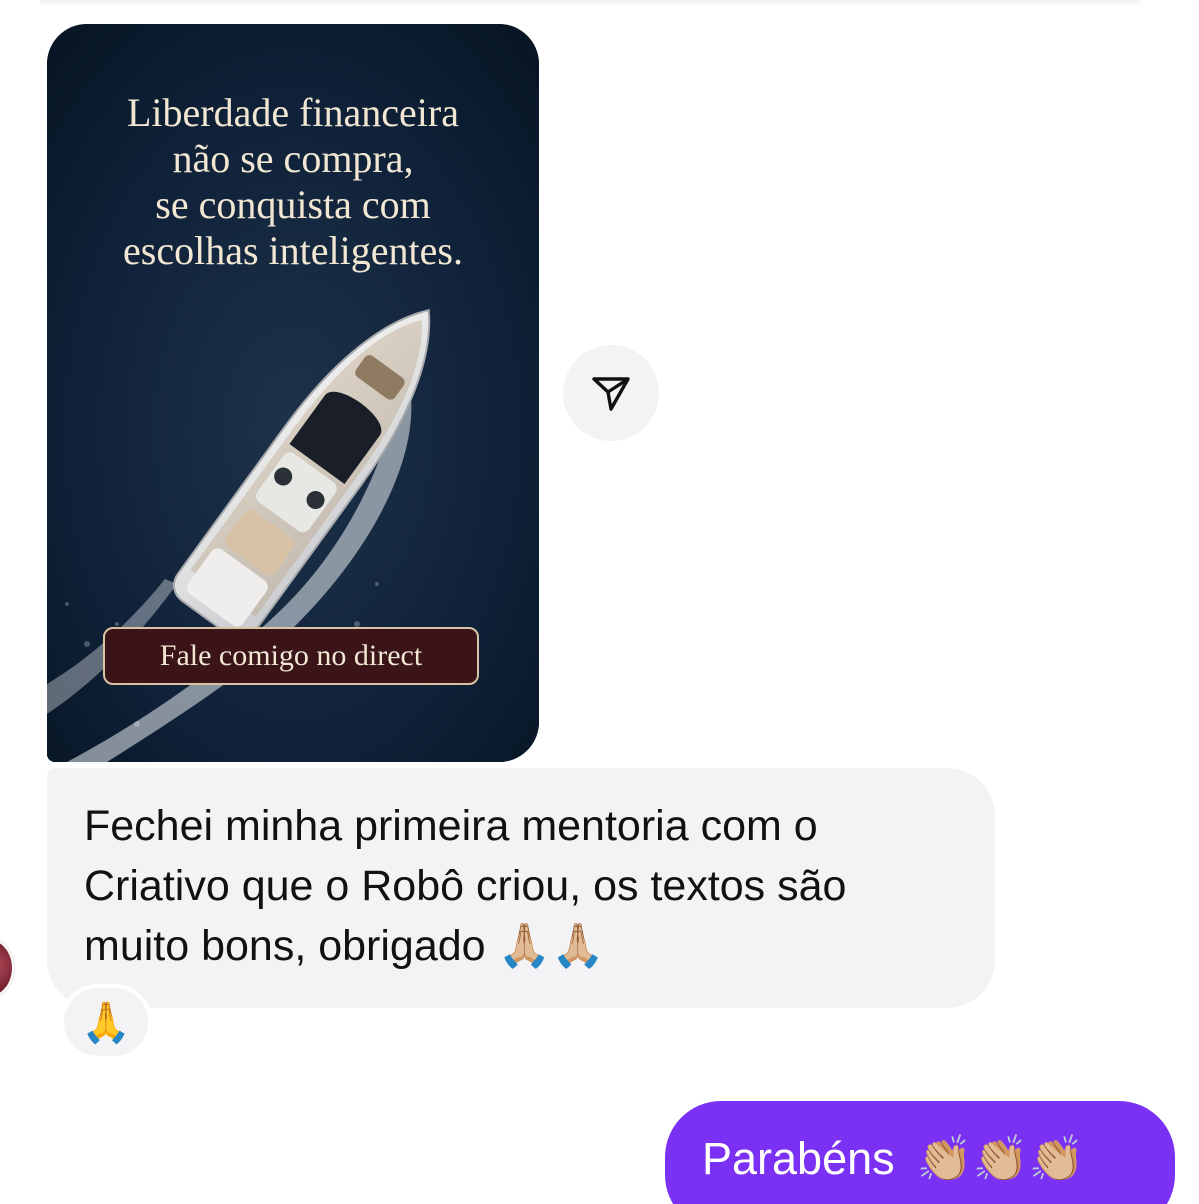  What do you see at coordinates (798, 1158) in the screenshot?
I see `message-text: Parabéns` at bounding box center [798, 1158].